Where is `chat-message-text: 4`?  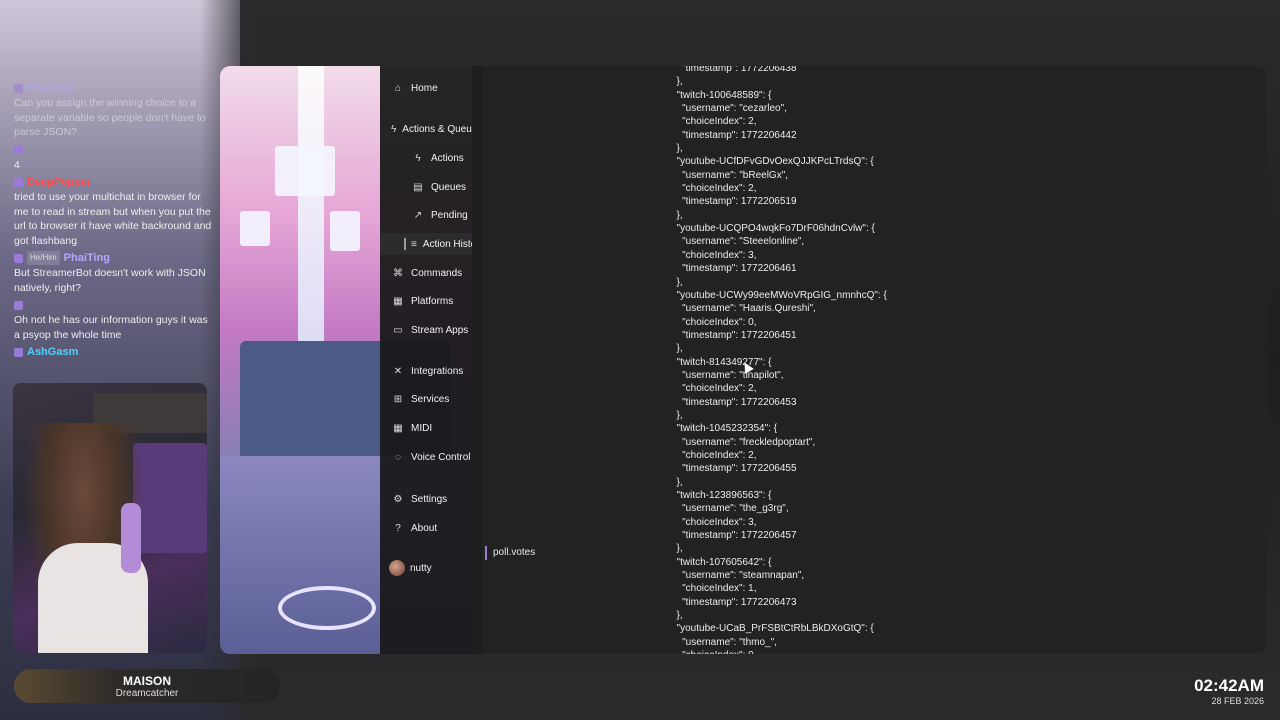
chat-message-text: 4 is located at coordinates (17, 164).